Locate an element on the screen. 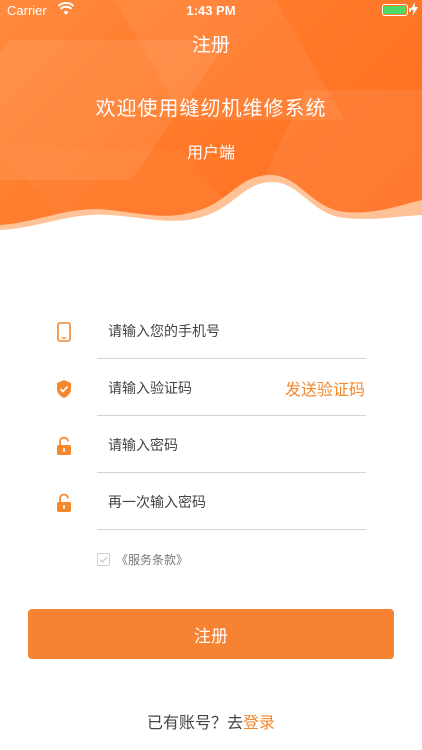 This screenshot has height=750, width=422. confirm-password-input is located at coordinates (193, 503).